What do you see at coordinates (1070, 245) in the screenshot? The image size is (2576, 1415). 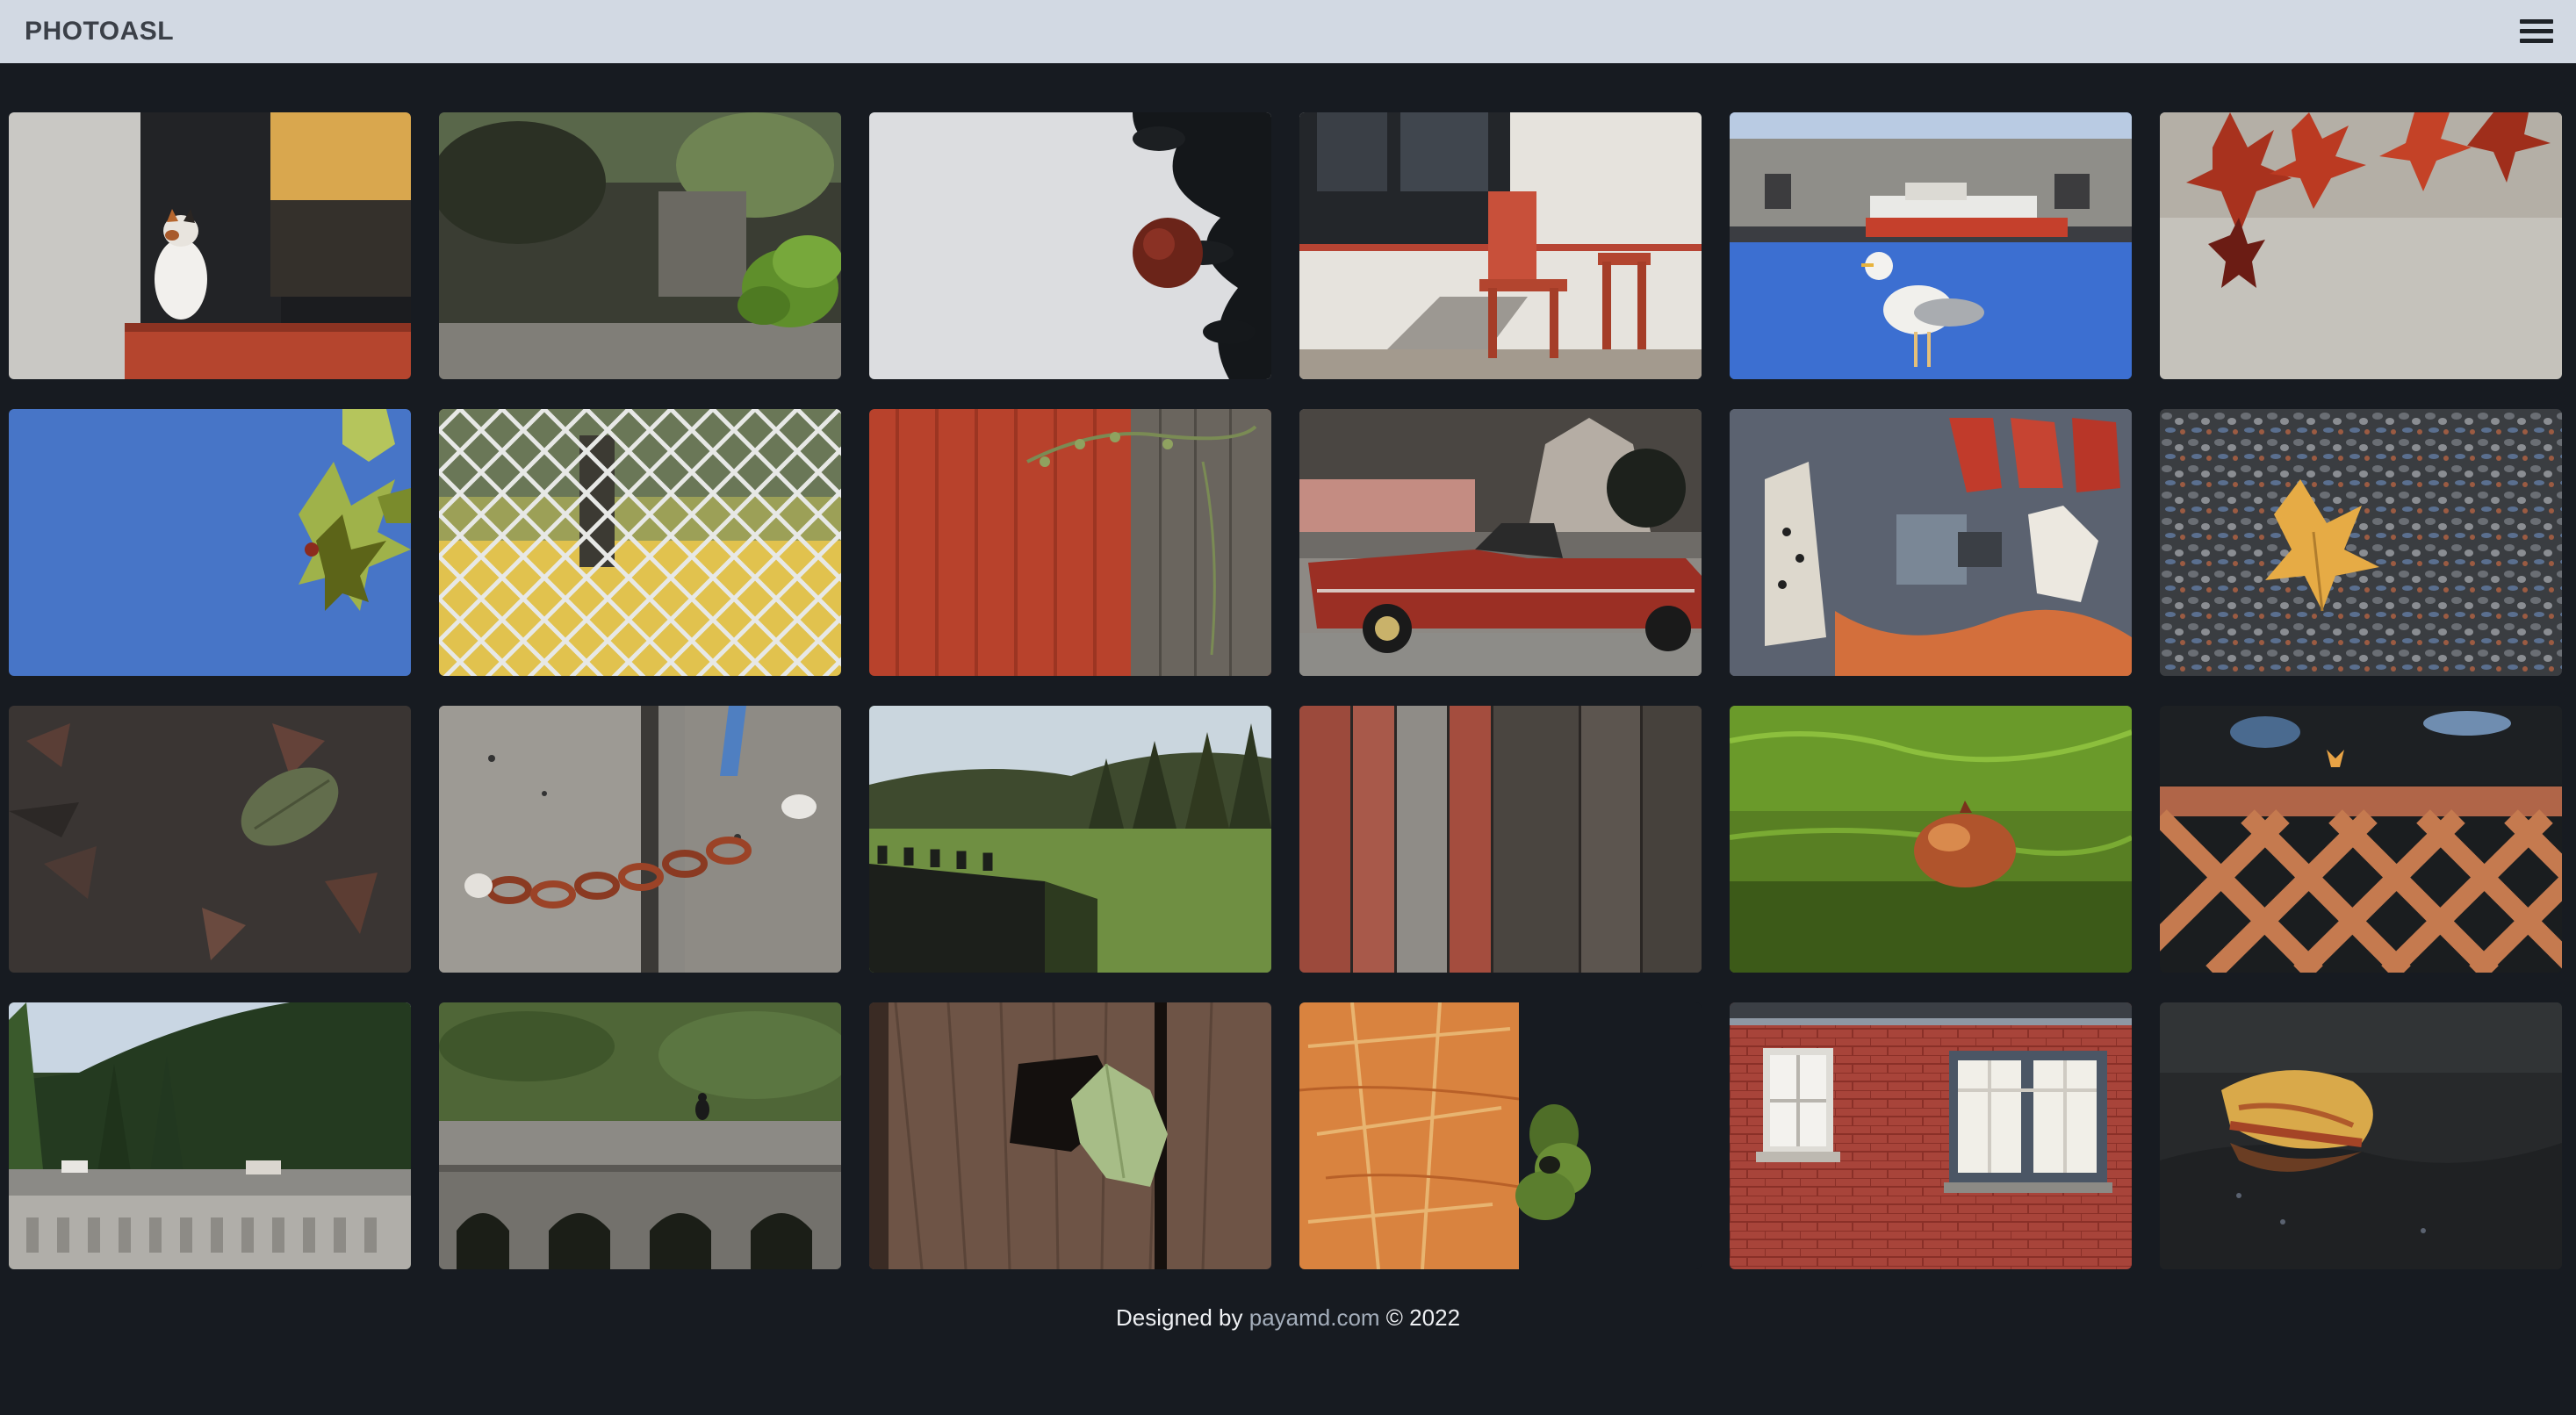 I see `photo-orange-on-branch` at bounding box center [1070, 245].